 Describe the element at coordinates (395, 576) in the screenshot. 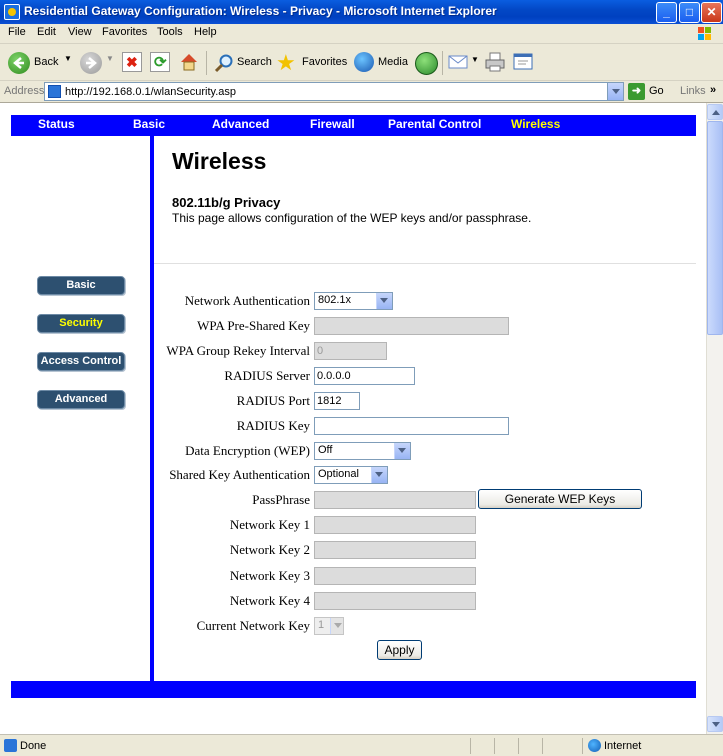

I see `network-key-3-input` at that location.